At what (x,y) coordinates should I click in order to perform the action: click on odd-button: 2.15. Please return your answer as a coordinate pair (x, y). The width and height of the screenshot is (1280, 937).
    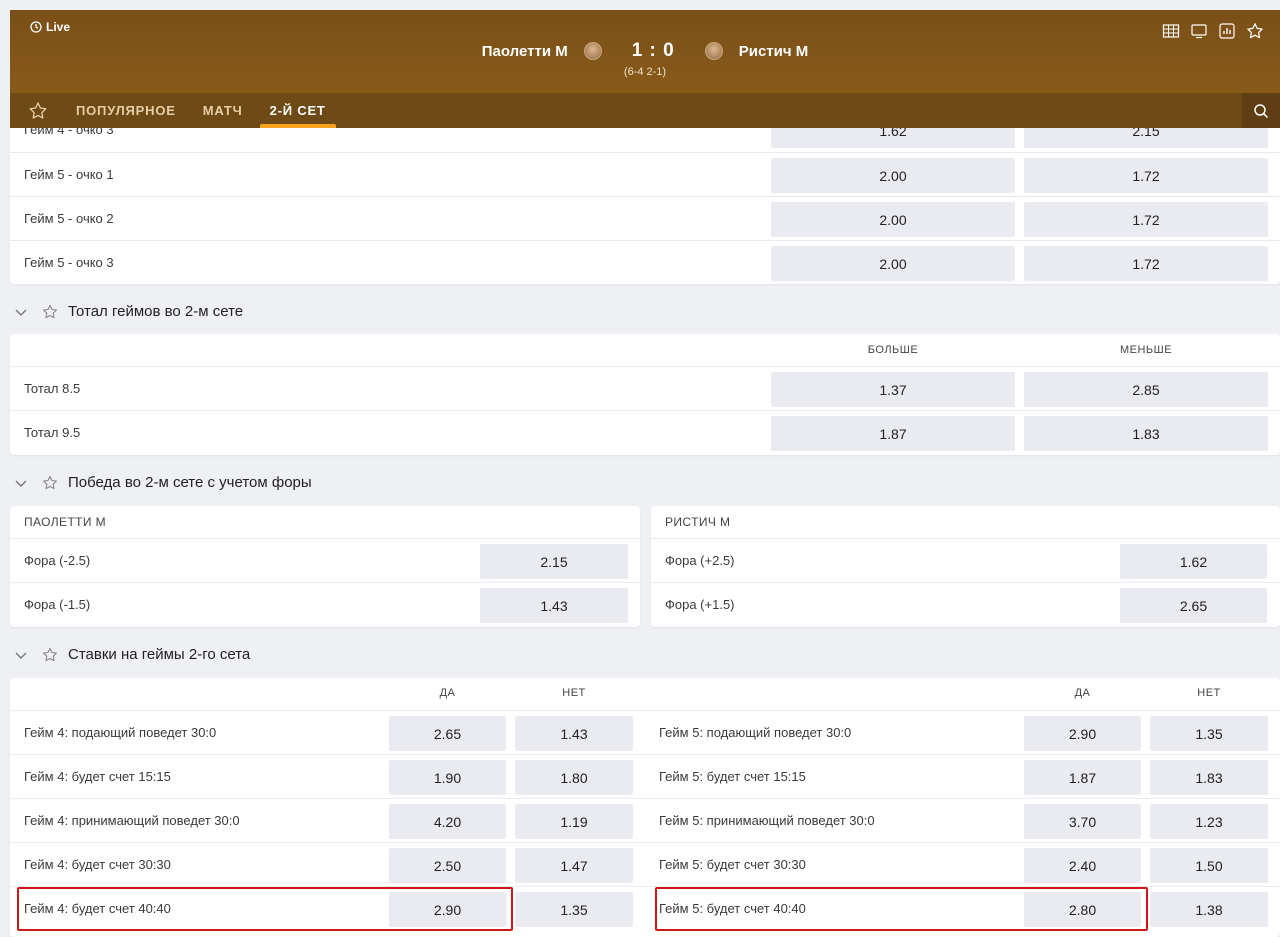
    Looking at the image, I should click on (554, 561).